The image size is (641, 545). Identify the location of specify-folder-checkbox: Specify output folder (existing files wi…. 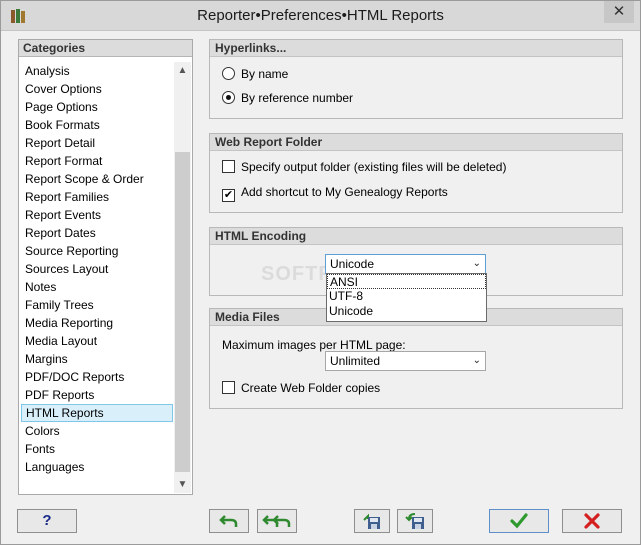
(364, 167).